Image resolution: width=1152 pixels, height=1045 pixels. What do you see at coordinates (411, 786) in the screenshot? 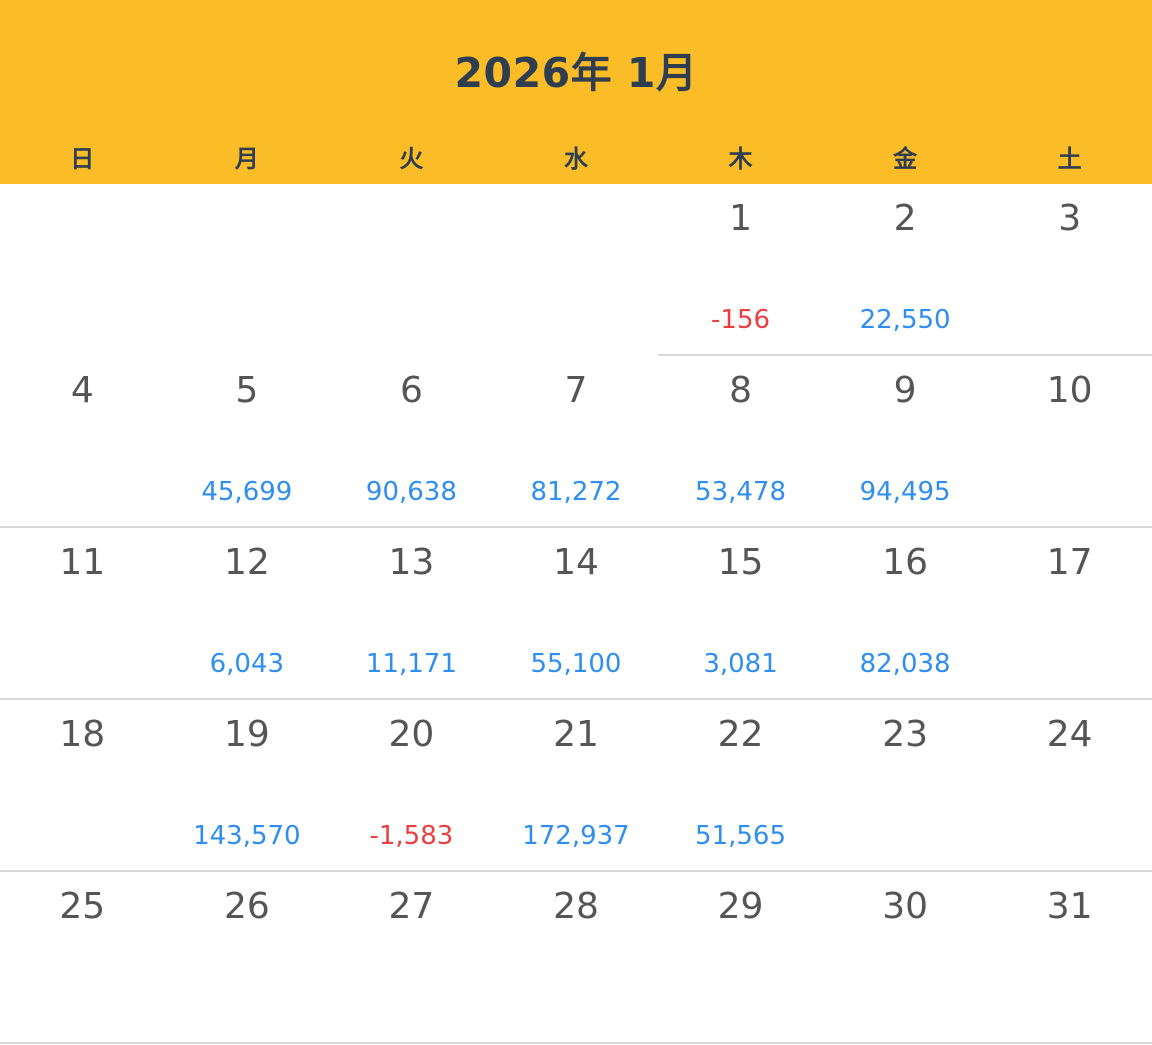
I see `day-cell: 20 -1,583` at bounding box center [411, 786].